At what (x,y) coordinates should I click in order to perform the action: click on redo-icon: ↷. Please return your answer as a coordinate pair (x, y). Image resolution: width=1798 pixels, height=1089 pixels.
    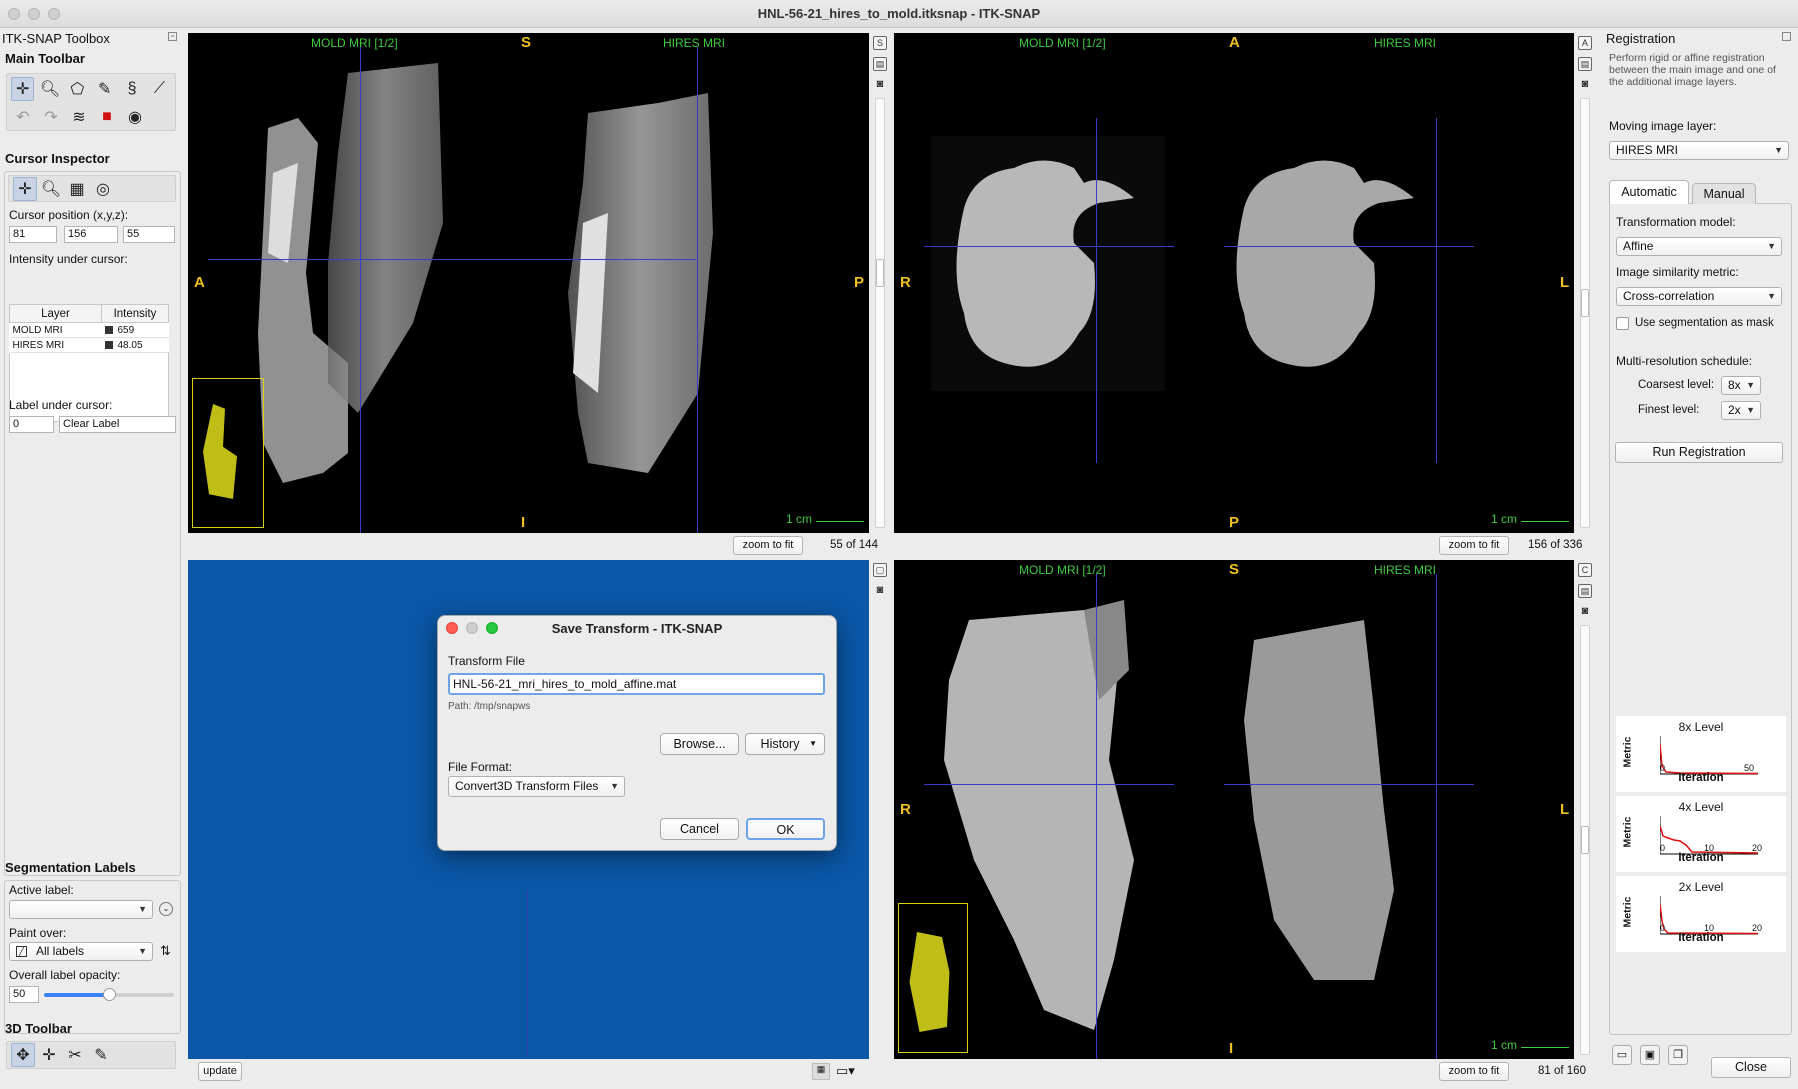
    Looking at the image, I should click on (51, 117).